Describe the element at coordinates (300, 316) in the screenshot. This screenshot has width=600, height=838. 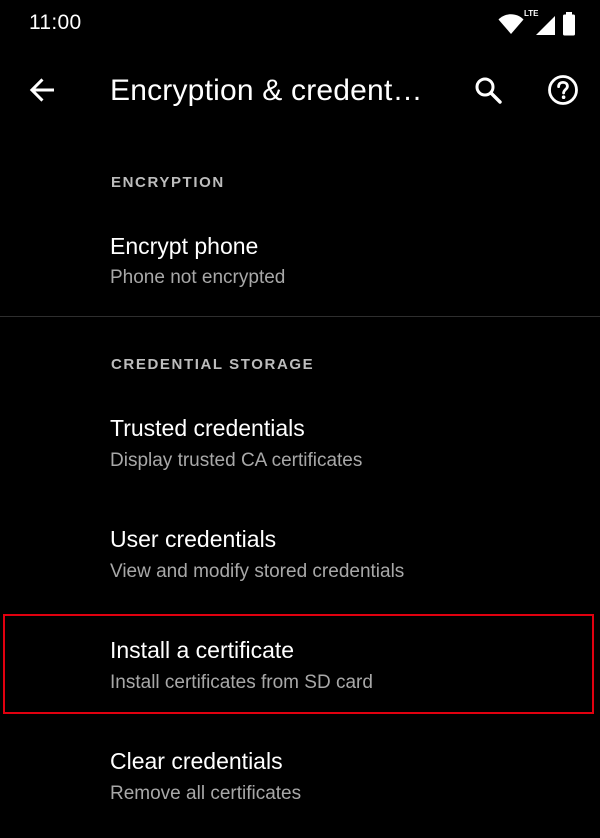
I see `section-divider` at that location.